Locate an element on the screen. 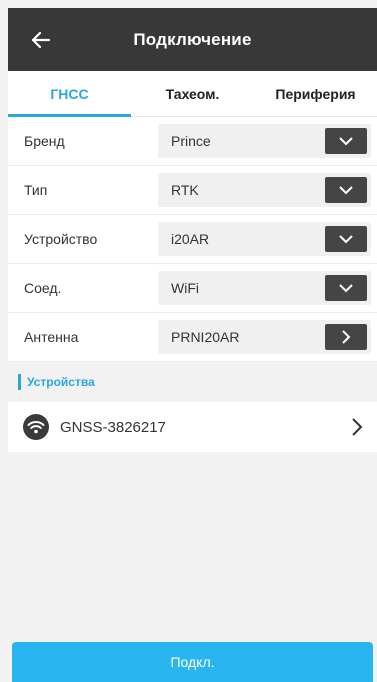  tab-total-station: Тахеом. is located at coordinates (192, 93).